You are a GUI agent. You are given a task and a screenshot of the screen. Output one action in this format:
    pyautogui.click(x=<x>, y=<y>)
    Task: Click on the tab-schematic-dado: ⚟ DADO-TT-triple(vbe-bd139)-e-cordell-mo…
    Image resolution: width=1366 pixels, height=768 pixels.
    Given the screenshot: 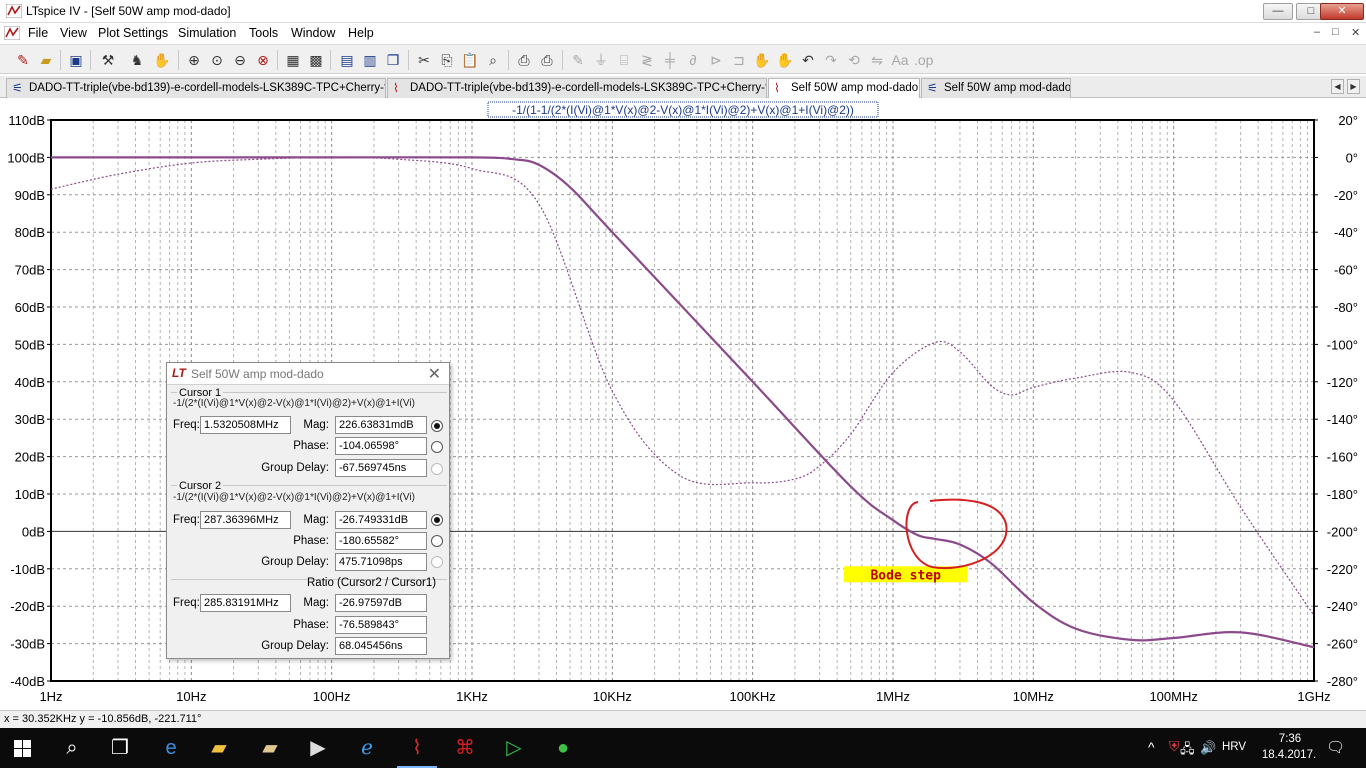 What is the action you would take?
    pyautogui.click(x=196, y=88)
    